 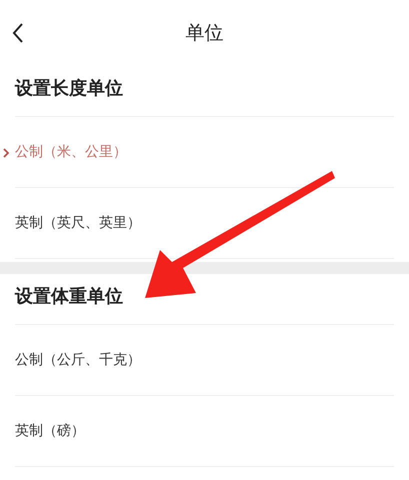 I want to click on page-title: 单位, so click(x=205, y=33).